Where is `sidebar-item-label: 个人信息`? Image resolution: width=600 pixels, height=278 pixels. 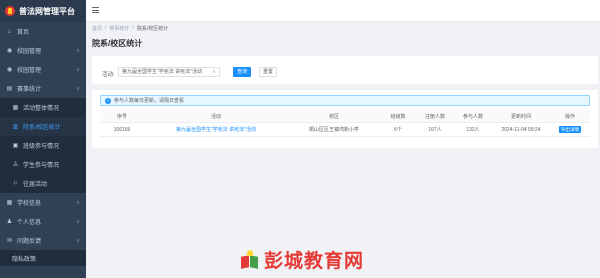
sidebar-item-label: 个人信息 is located at coordinates (29, 223).